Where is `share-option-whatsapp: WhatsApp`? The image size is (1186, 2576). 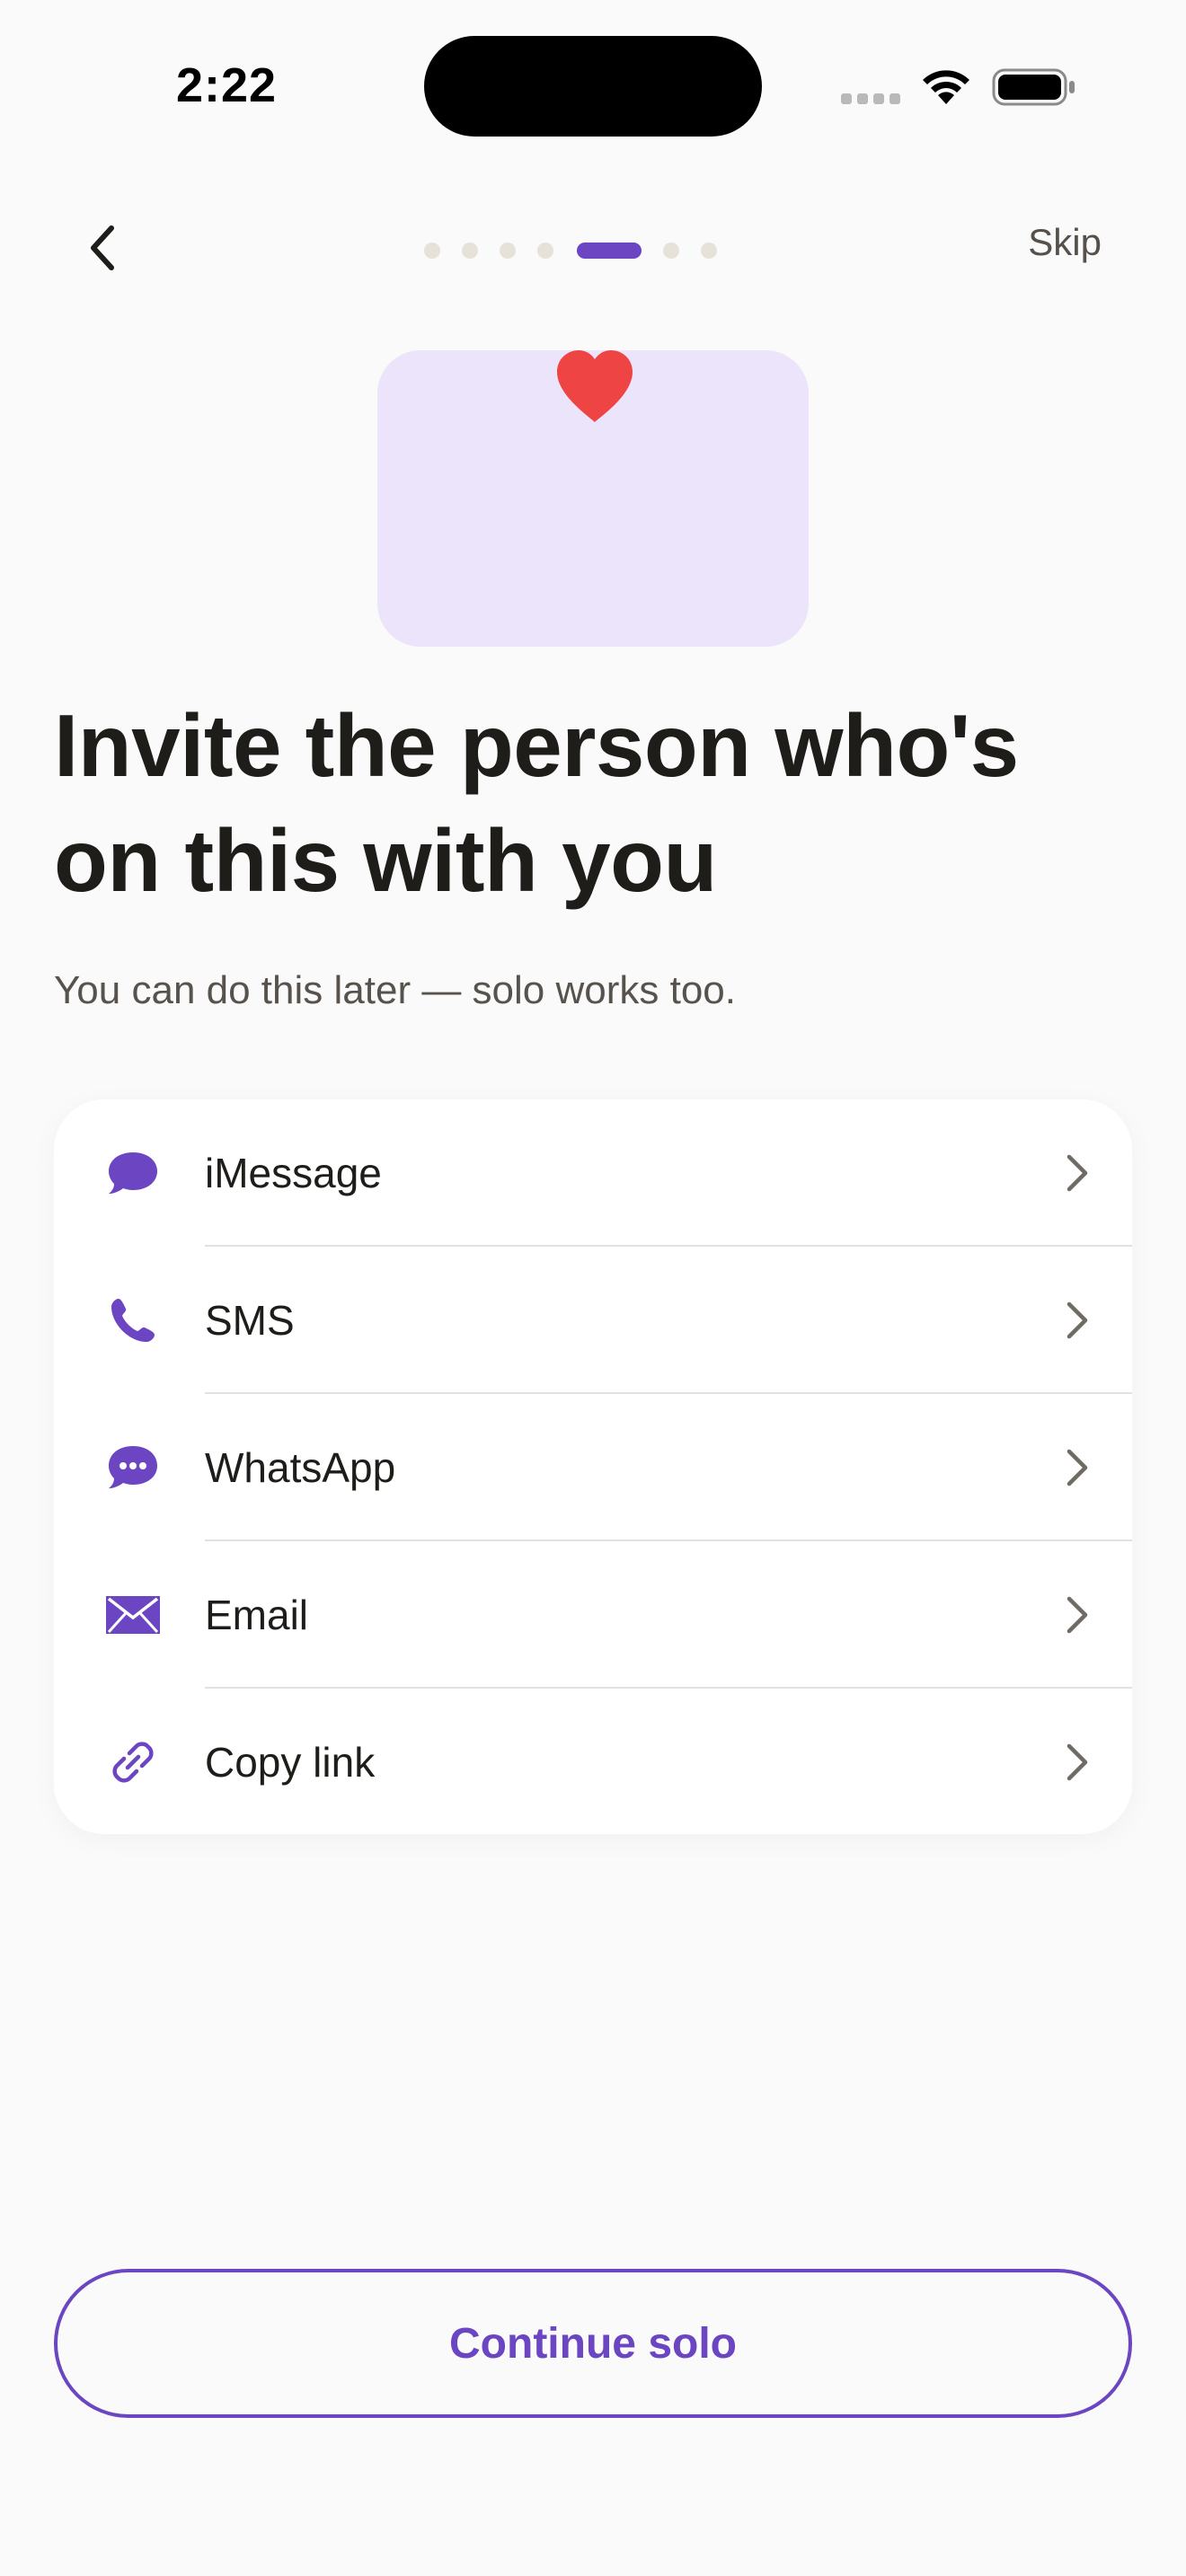 share-option-whatsapp: WhatsApp is located at coordinates (593, 1467).